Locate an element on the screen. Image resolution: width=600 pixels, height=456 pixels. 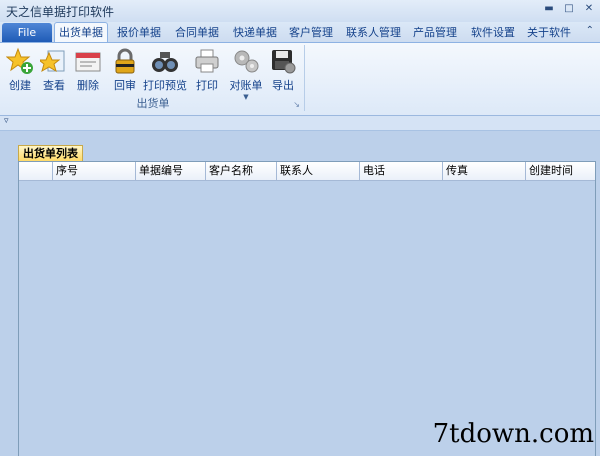
gears-icon is located at coordinates (246, 61).